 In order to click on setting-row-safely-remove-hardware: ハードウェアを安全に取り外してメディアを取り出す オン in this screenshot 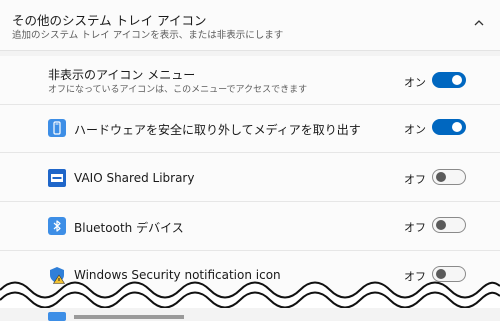, I will do `click(250, 129)`.